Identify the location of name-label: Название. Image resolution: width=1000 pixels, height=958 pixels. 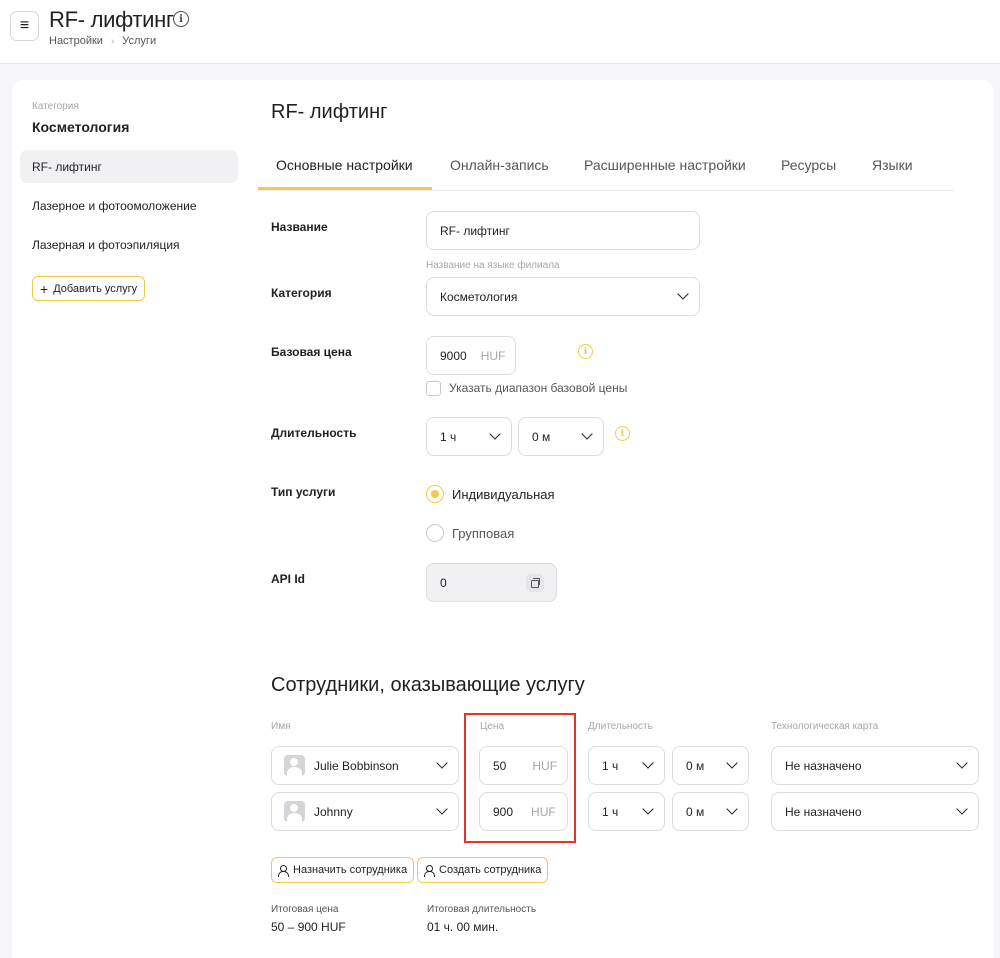
(299, 227).